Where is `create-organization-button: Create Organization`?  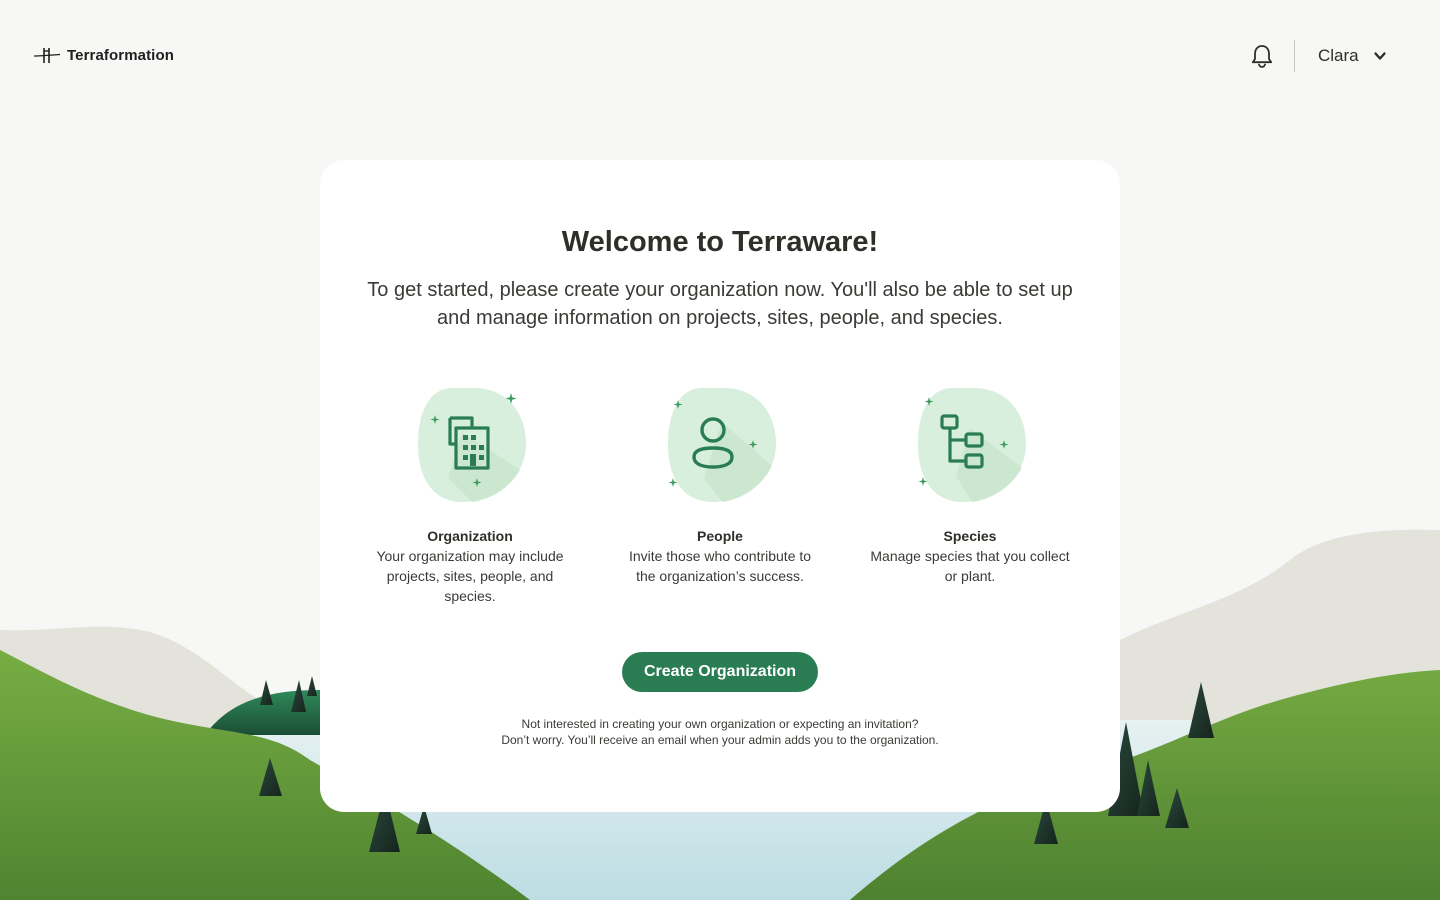 create-organization-button: Create Organization is located at coordinates (720, 672).